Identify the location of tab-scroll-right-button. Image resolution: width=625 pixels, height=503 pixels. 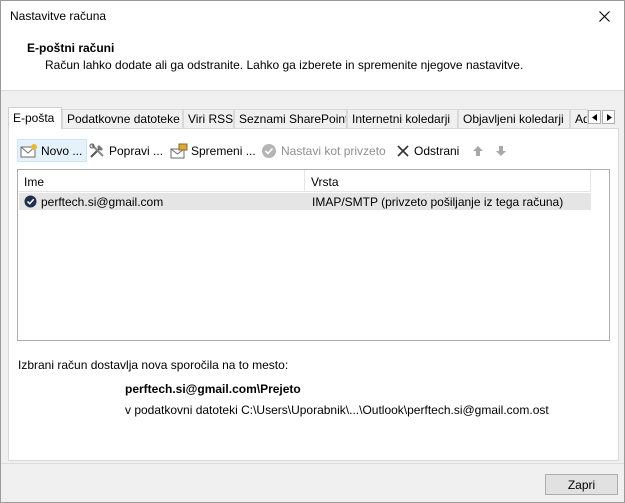
(608, 117).